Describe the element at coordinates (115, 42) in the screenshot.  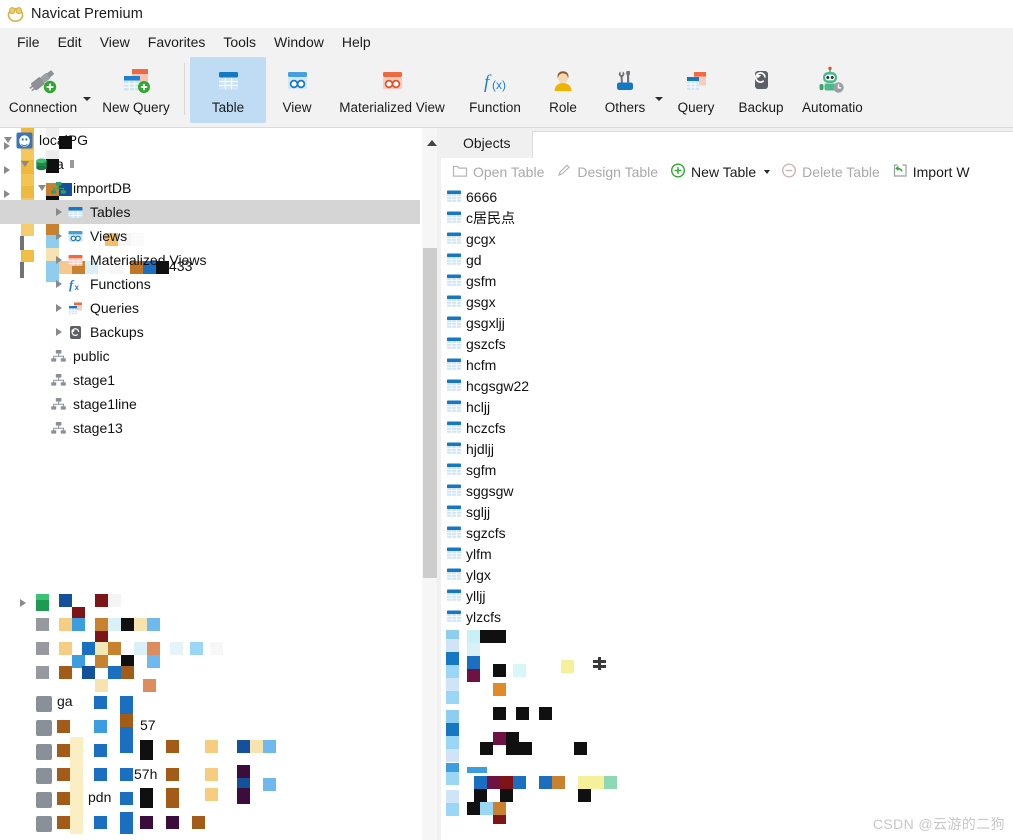
I see `menu-item-view: View` at that location.